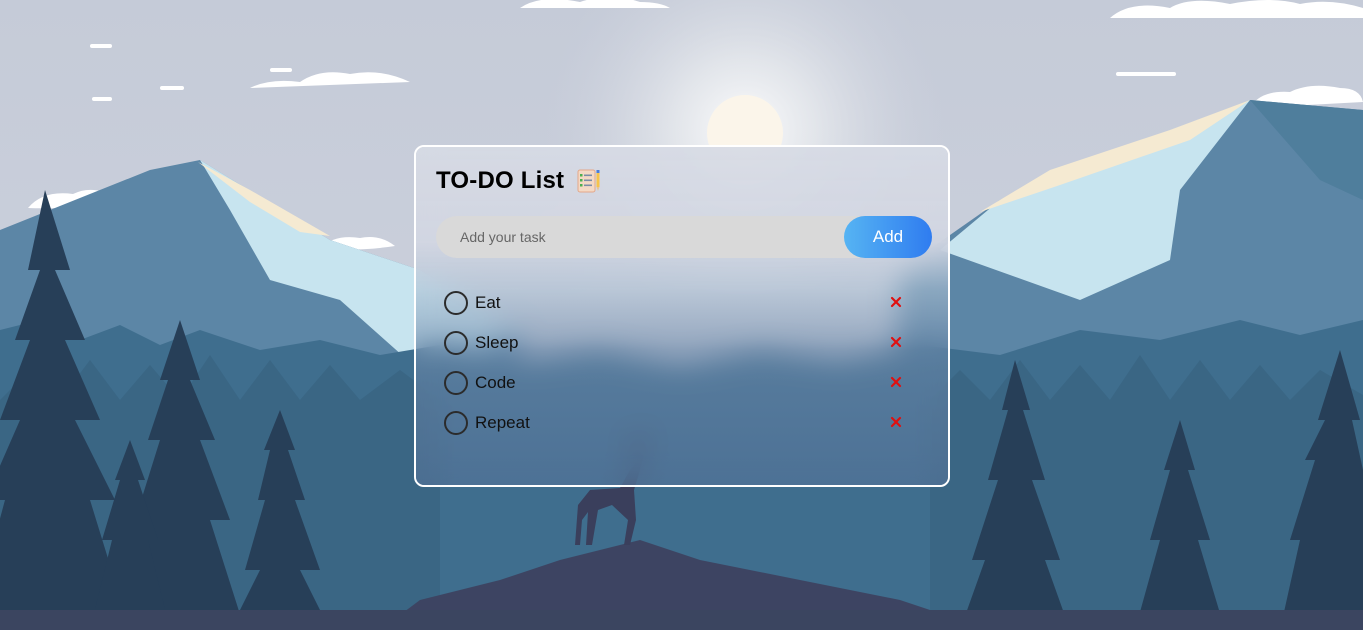 The image size is (1363, 630). Describe the element at coordinates (488, 302) in the screenshot. I see `task-label: Eat` at that location.